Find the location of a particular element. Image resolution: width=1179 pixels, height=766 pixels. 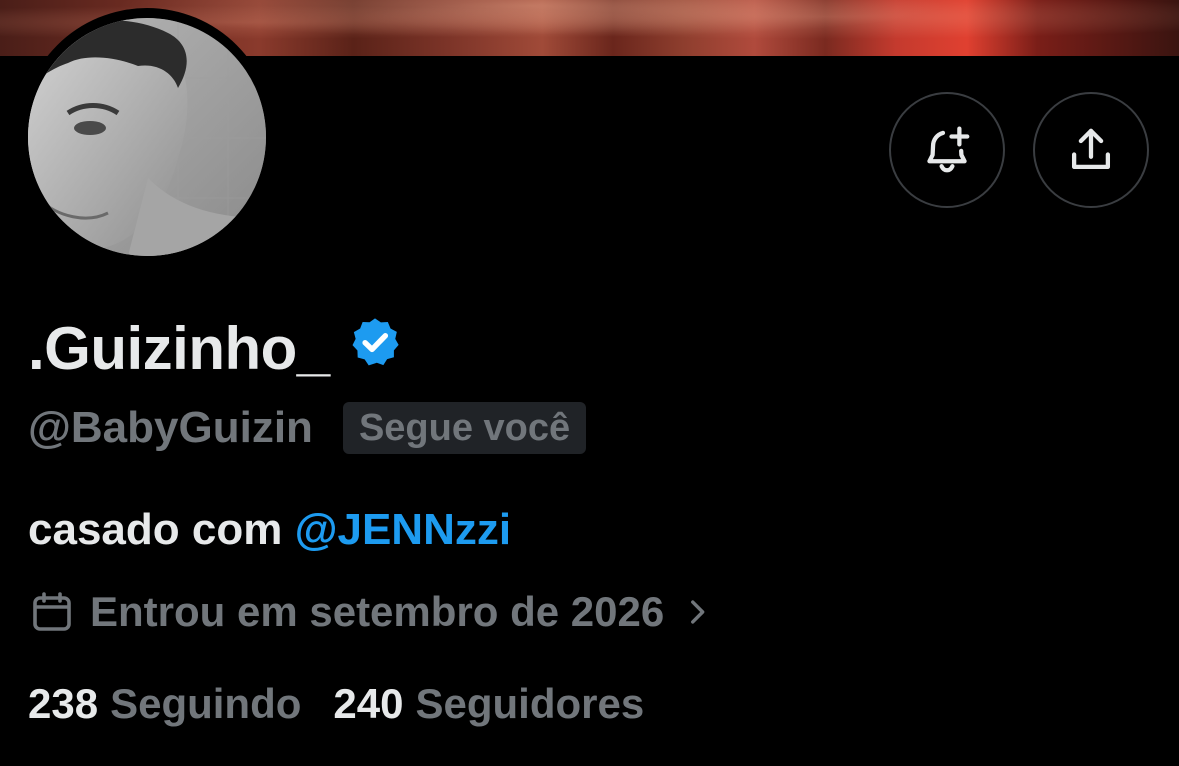

avatar-photo is located at coordinates (147, 137).